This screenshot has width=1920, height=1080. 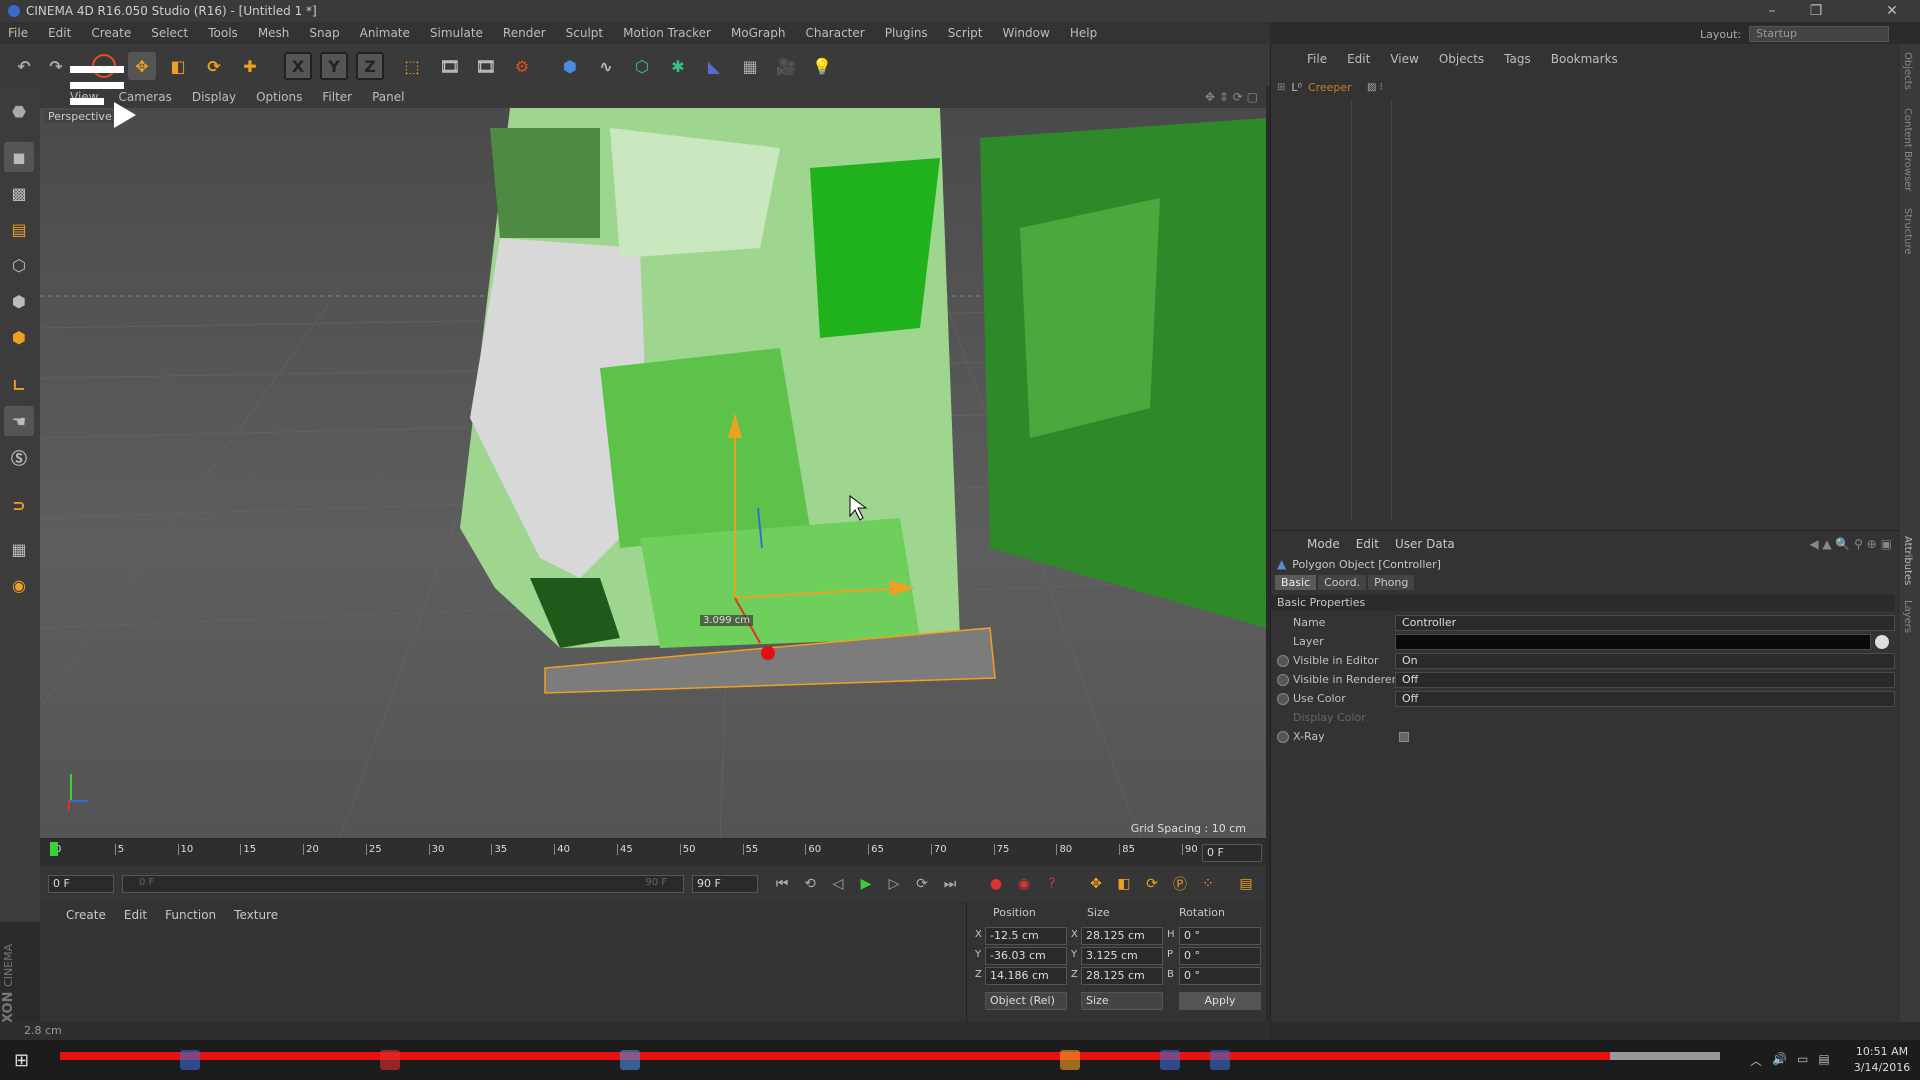 I want to click on x-axis-lock-button: X, so click(x=298, y=66).